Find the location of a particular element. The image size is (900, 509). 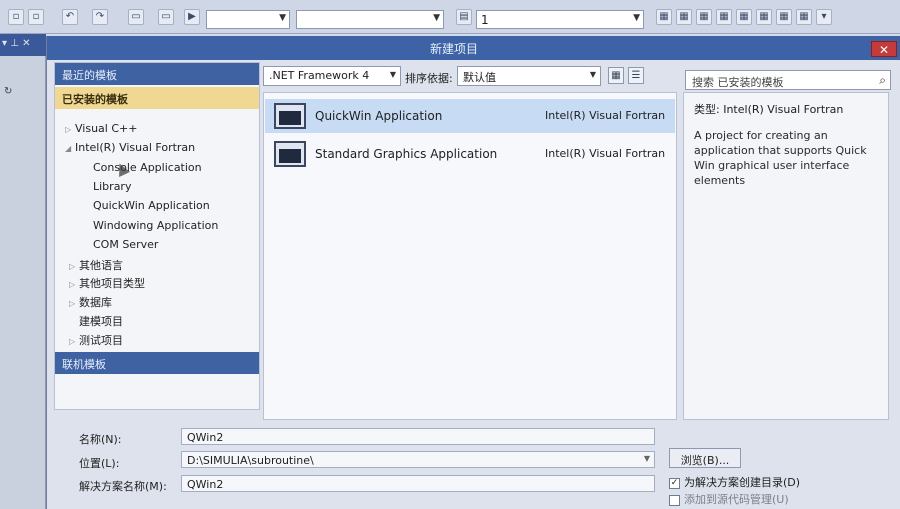

ide-toolbar: ▫ ▫ ↶ ↷ ▭ ▭ ▶ ▼ ▼ ▤ 1 ▼ ▦ ▦ ▦ ▦ ▦ ▦ ▦ ▦ ▾ is located at coordinates (450, 17).